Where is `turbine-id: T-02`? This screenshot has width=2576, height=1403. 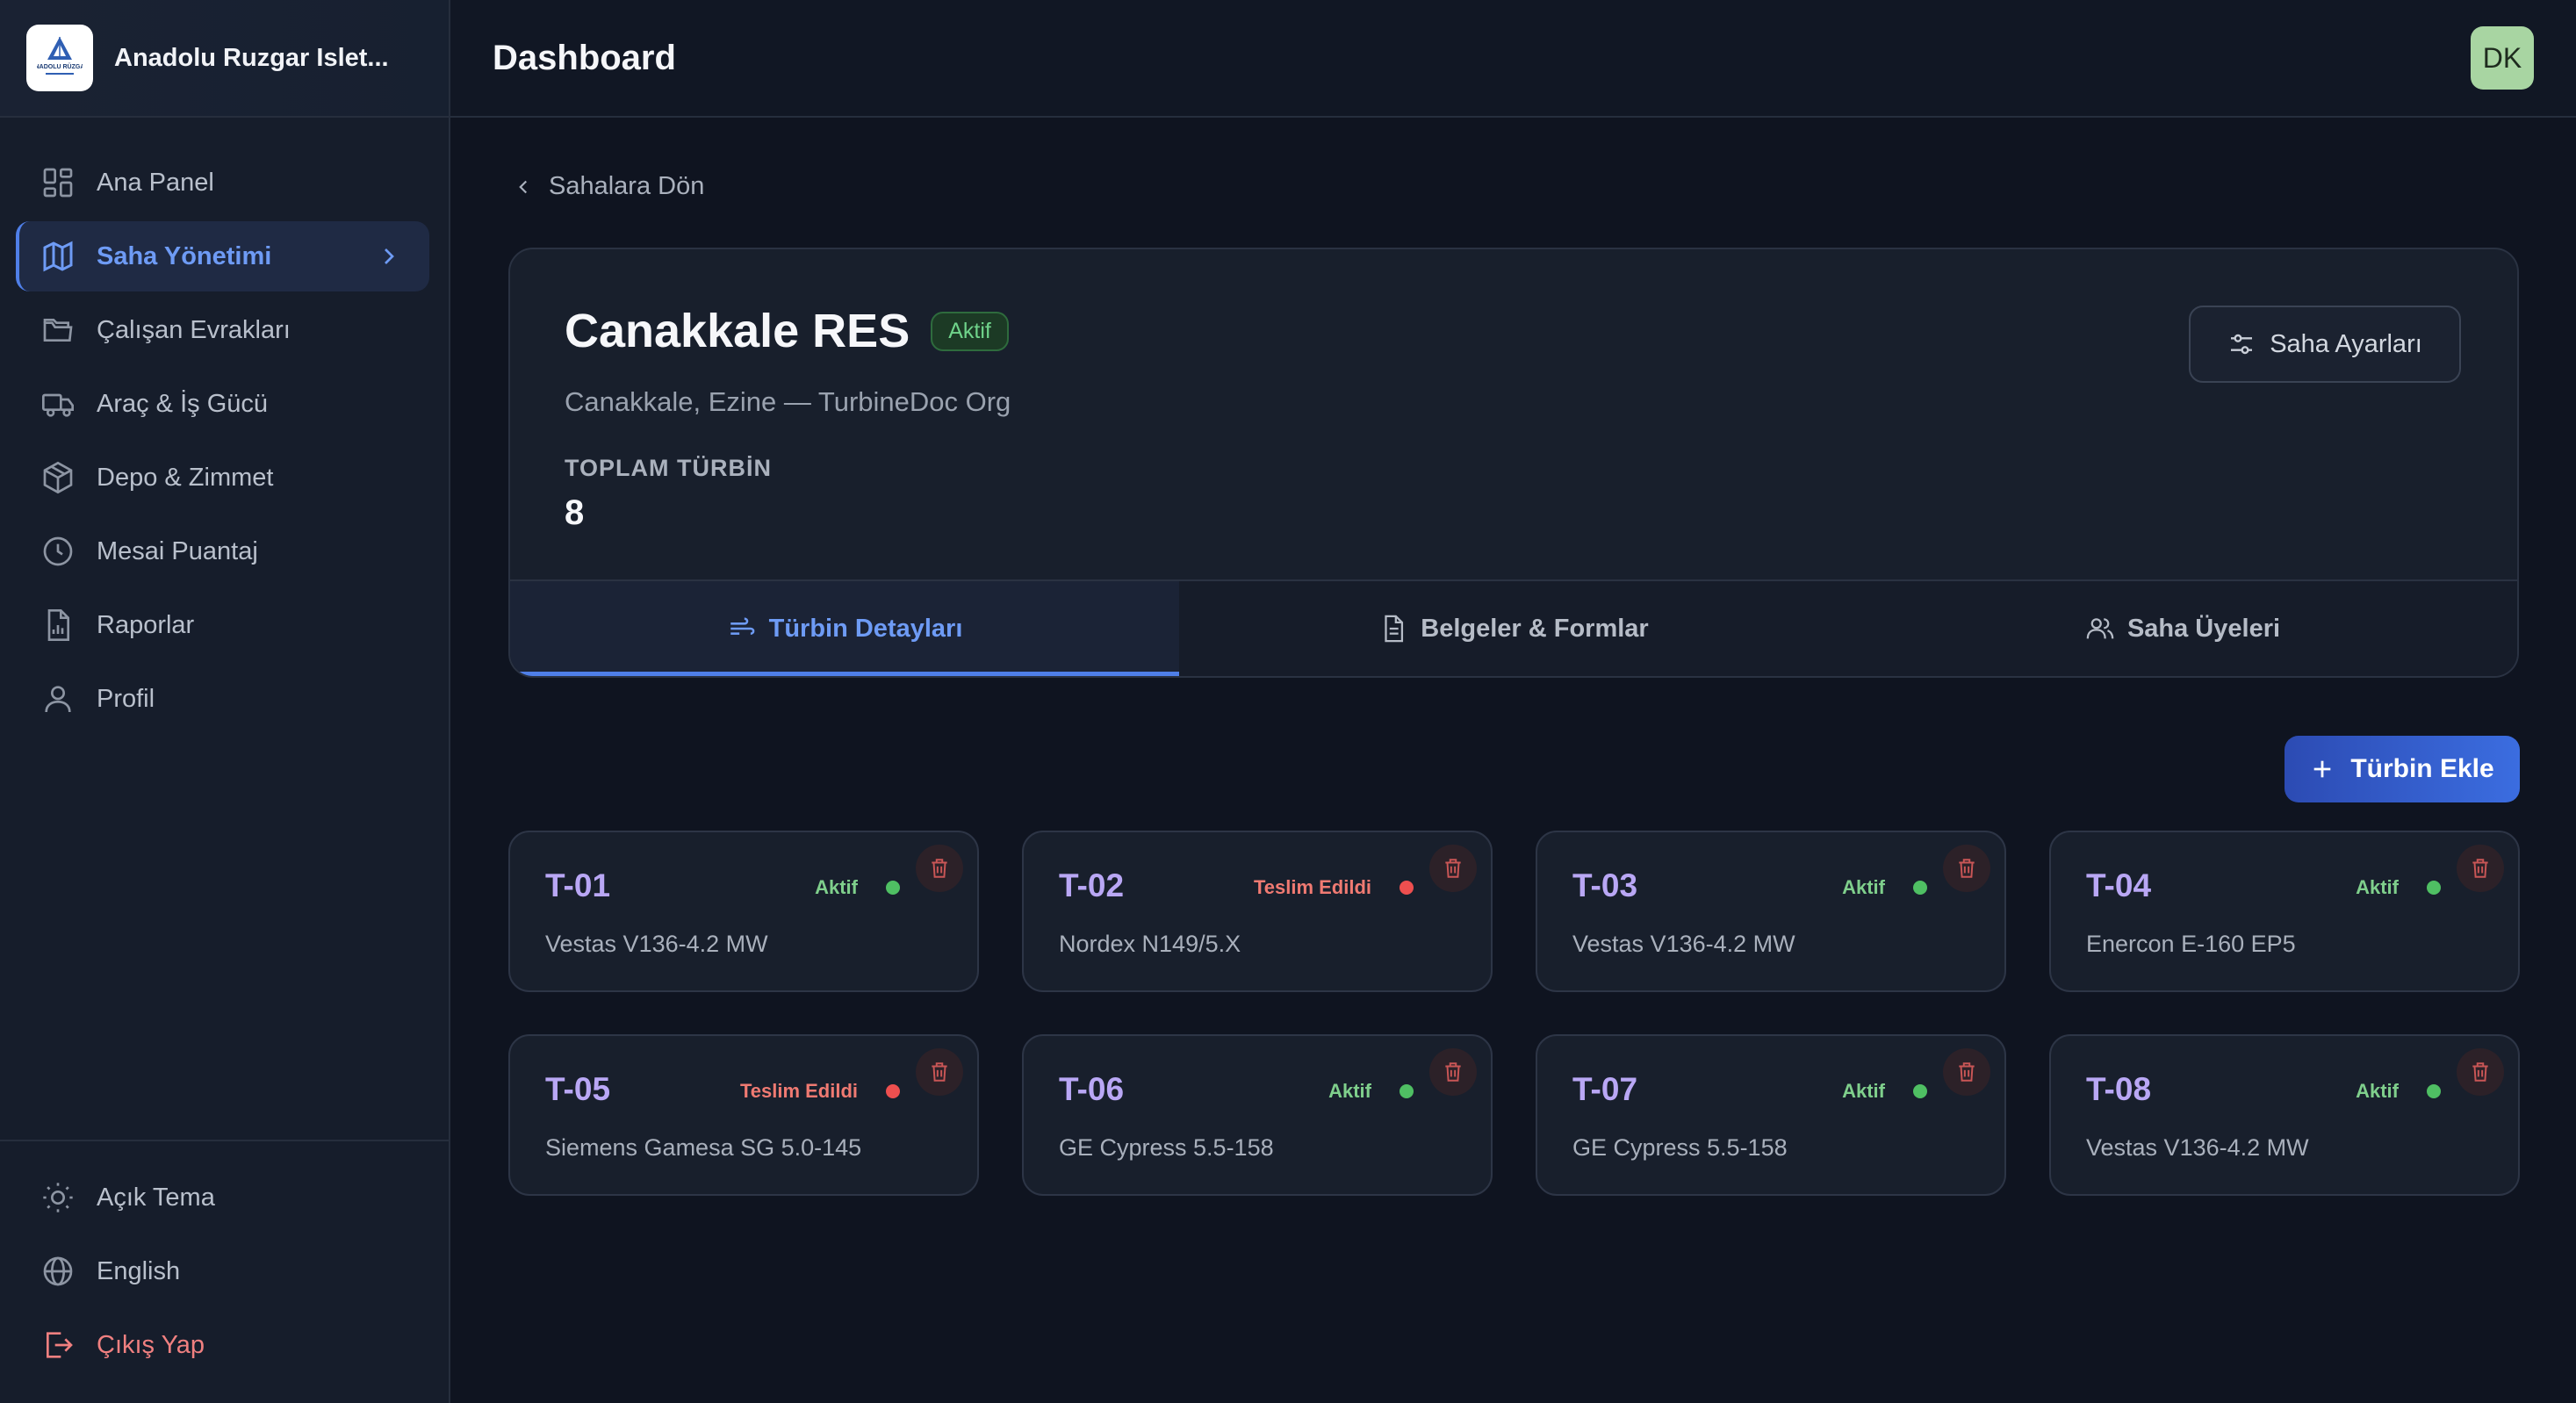 turbine-id: T-02 is located at coordinates (1092, 885).